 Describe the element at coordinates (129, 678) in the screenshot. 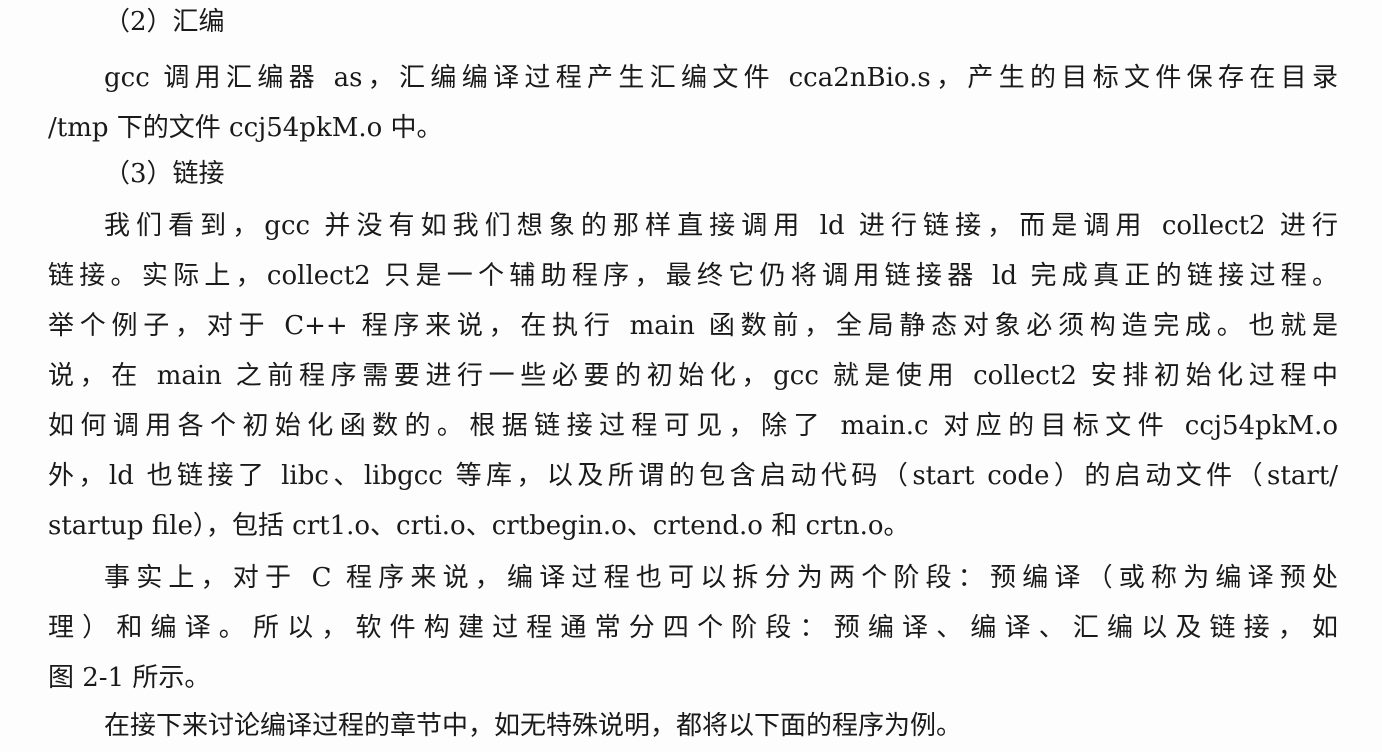

I see `paragraph-line: 图 2-1 所示。` at that location.